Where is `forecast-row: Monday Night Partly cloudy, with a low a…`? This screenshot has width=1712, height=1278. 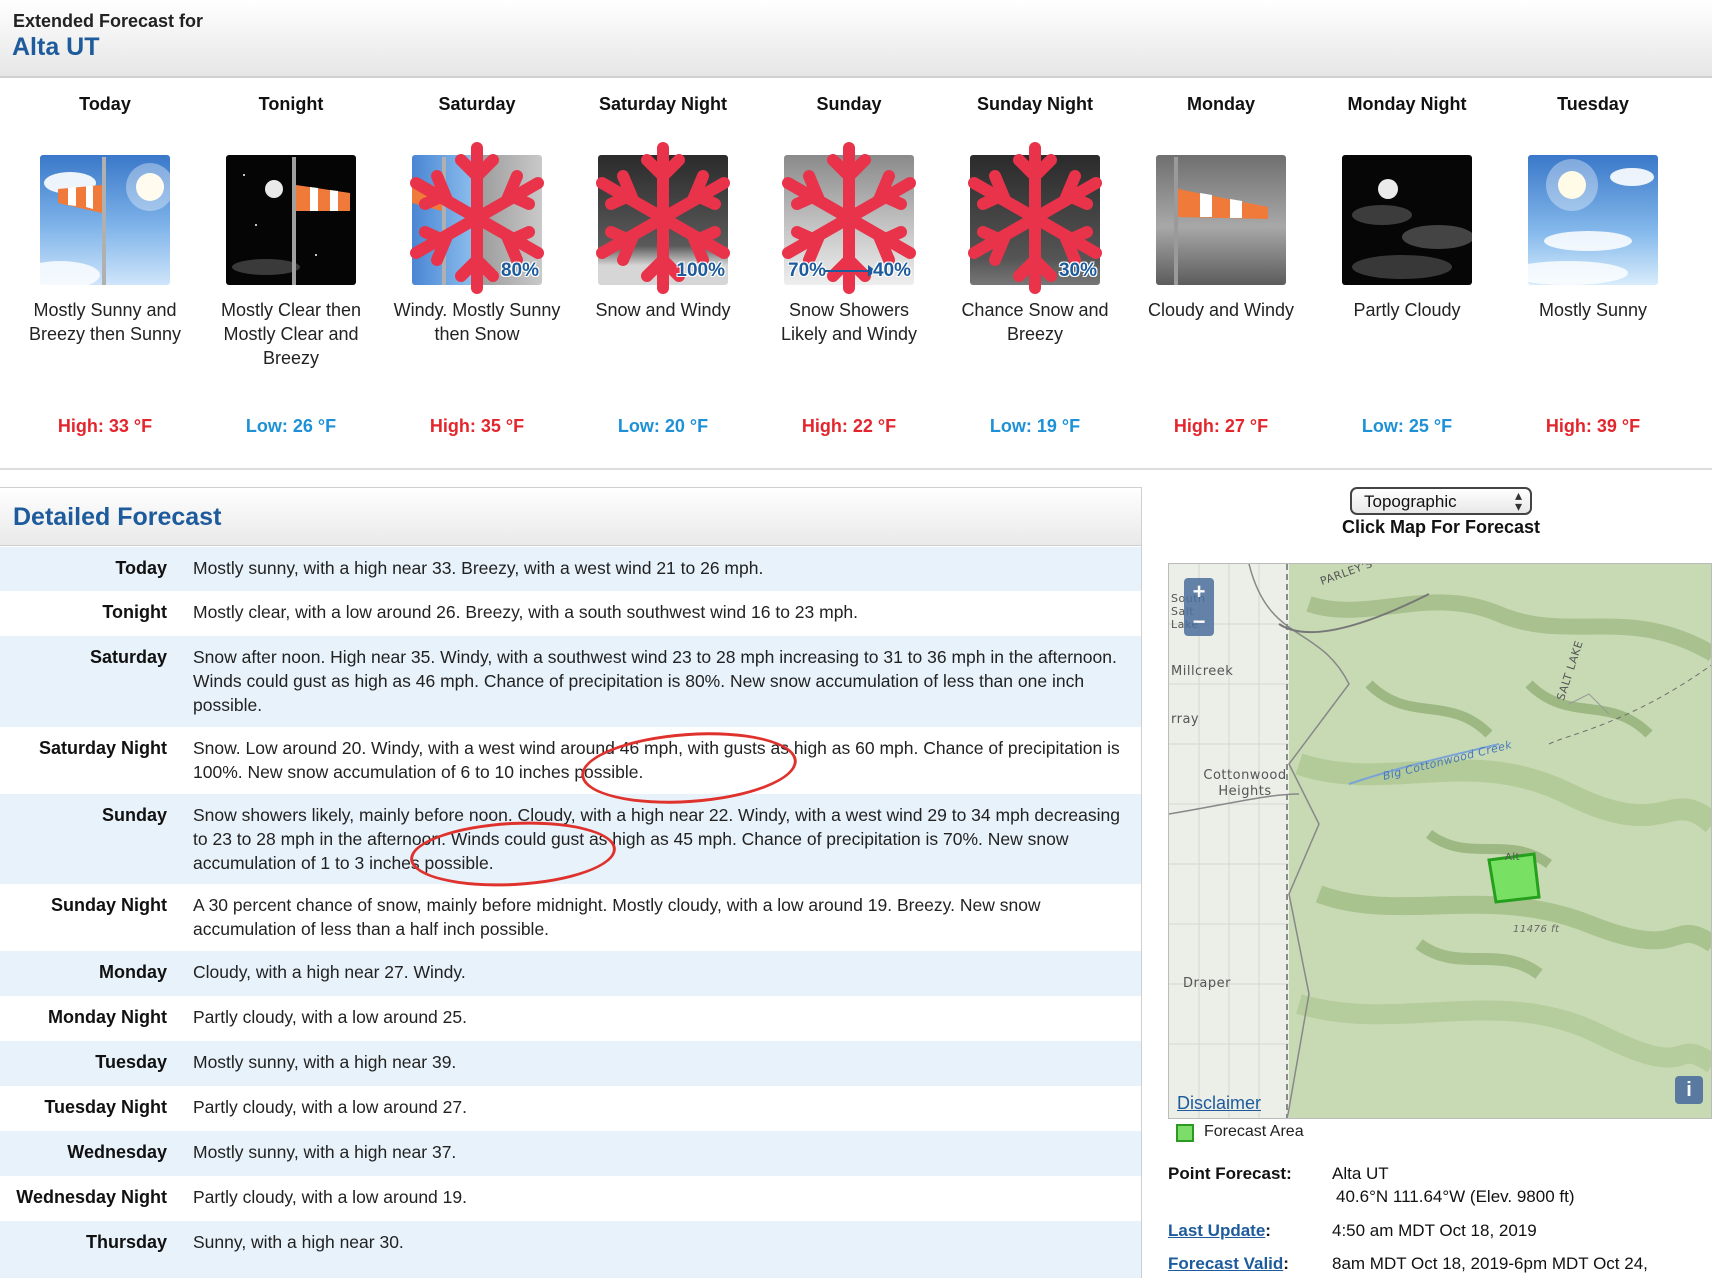 forecast-row: Monday Night Partly cloudy, with a low a… is located at coordinates (570, 1018).